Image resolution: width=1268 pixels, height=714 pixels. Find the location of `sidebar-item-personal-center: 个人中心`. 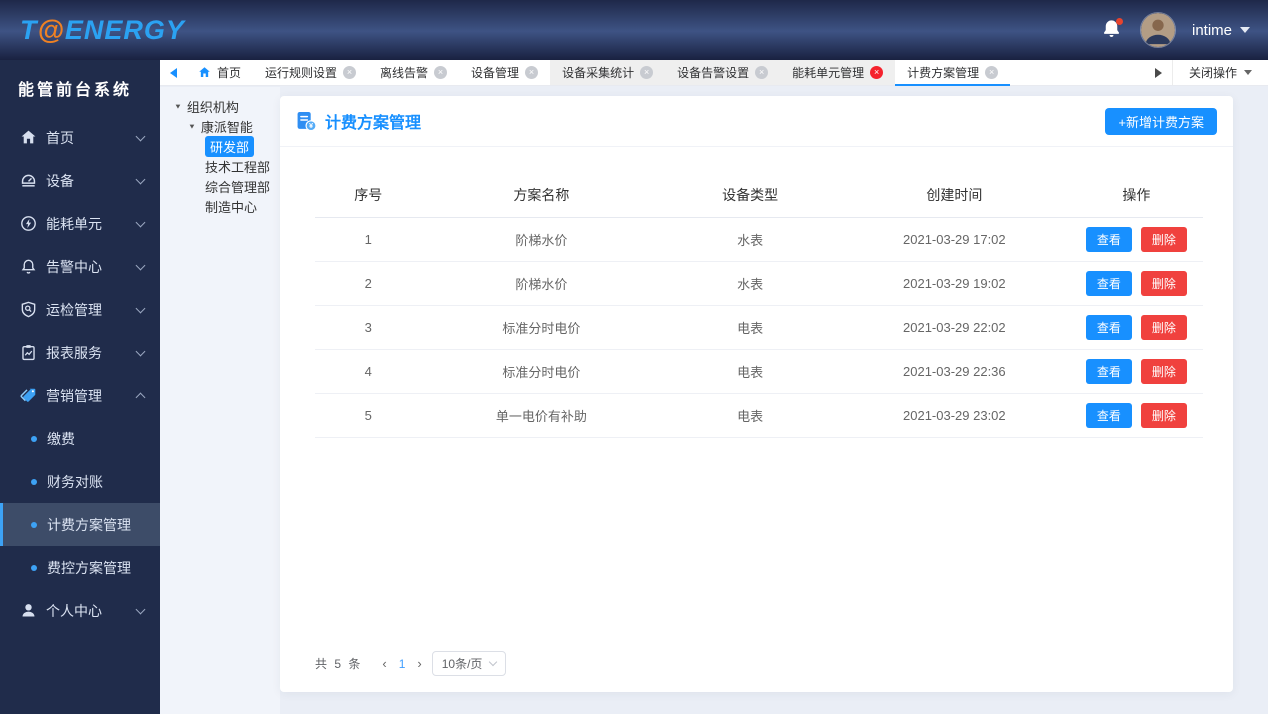

sidebar-item-personal-center: 个人中心 is located at coordinates (80, 610).